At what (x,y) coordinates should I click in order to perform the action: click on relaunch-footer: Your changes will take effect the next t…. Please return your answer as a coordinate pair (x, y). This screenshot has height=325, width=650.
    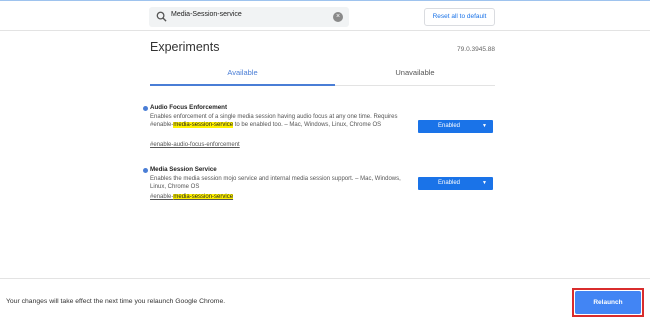
    Looking at the image, I should click on (325, 301).